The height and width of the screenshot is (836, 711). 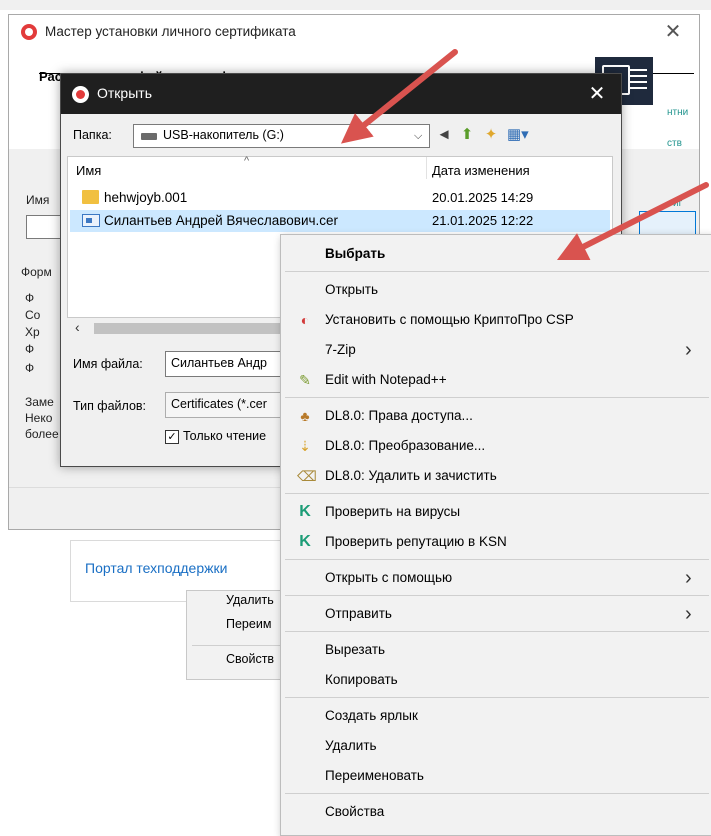 I want to click on arrow-to-select, so click(x=632, y=221).